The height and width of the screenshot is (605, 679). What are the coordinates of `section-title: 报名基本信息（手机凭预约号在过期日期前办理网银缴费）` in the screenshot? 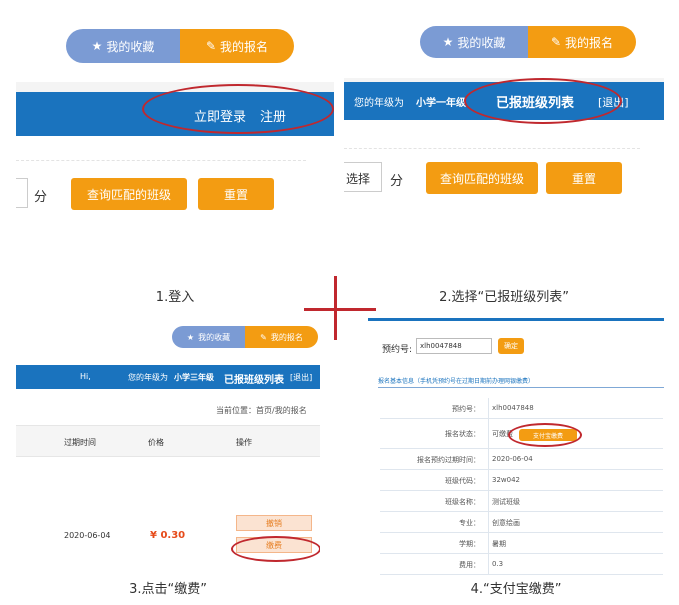 It's located at (521, 382).